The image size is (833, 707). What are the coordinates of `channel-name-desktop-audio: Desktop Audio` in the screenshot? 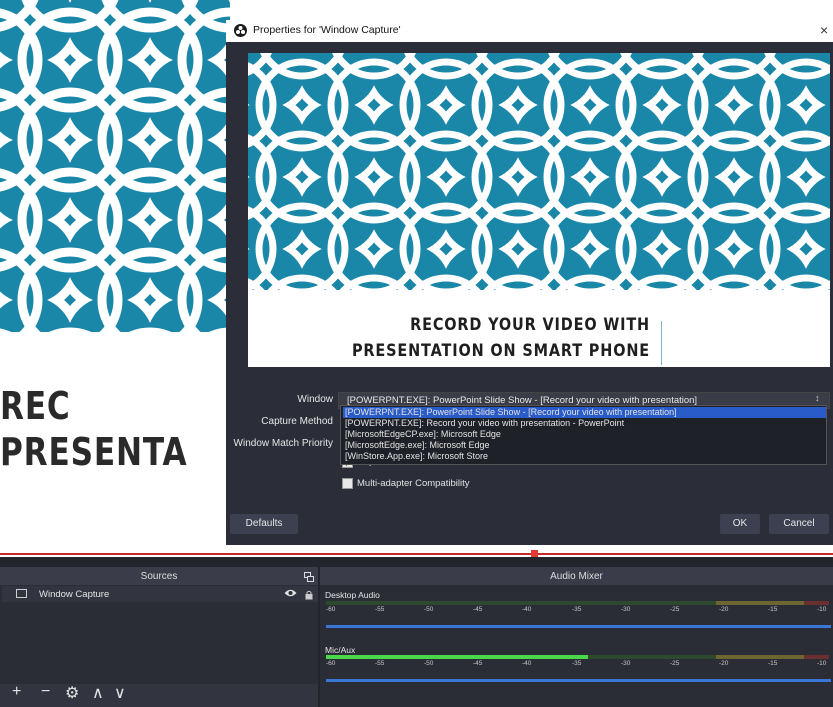 It's located at (352, 595).